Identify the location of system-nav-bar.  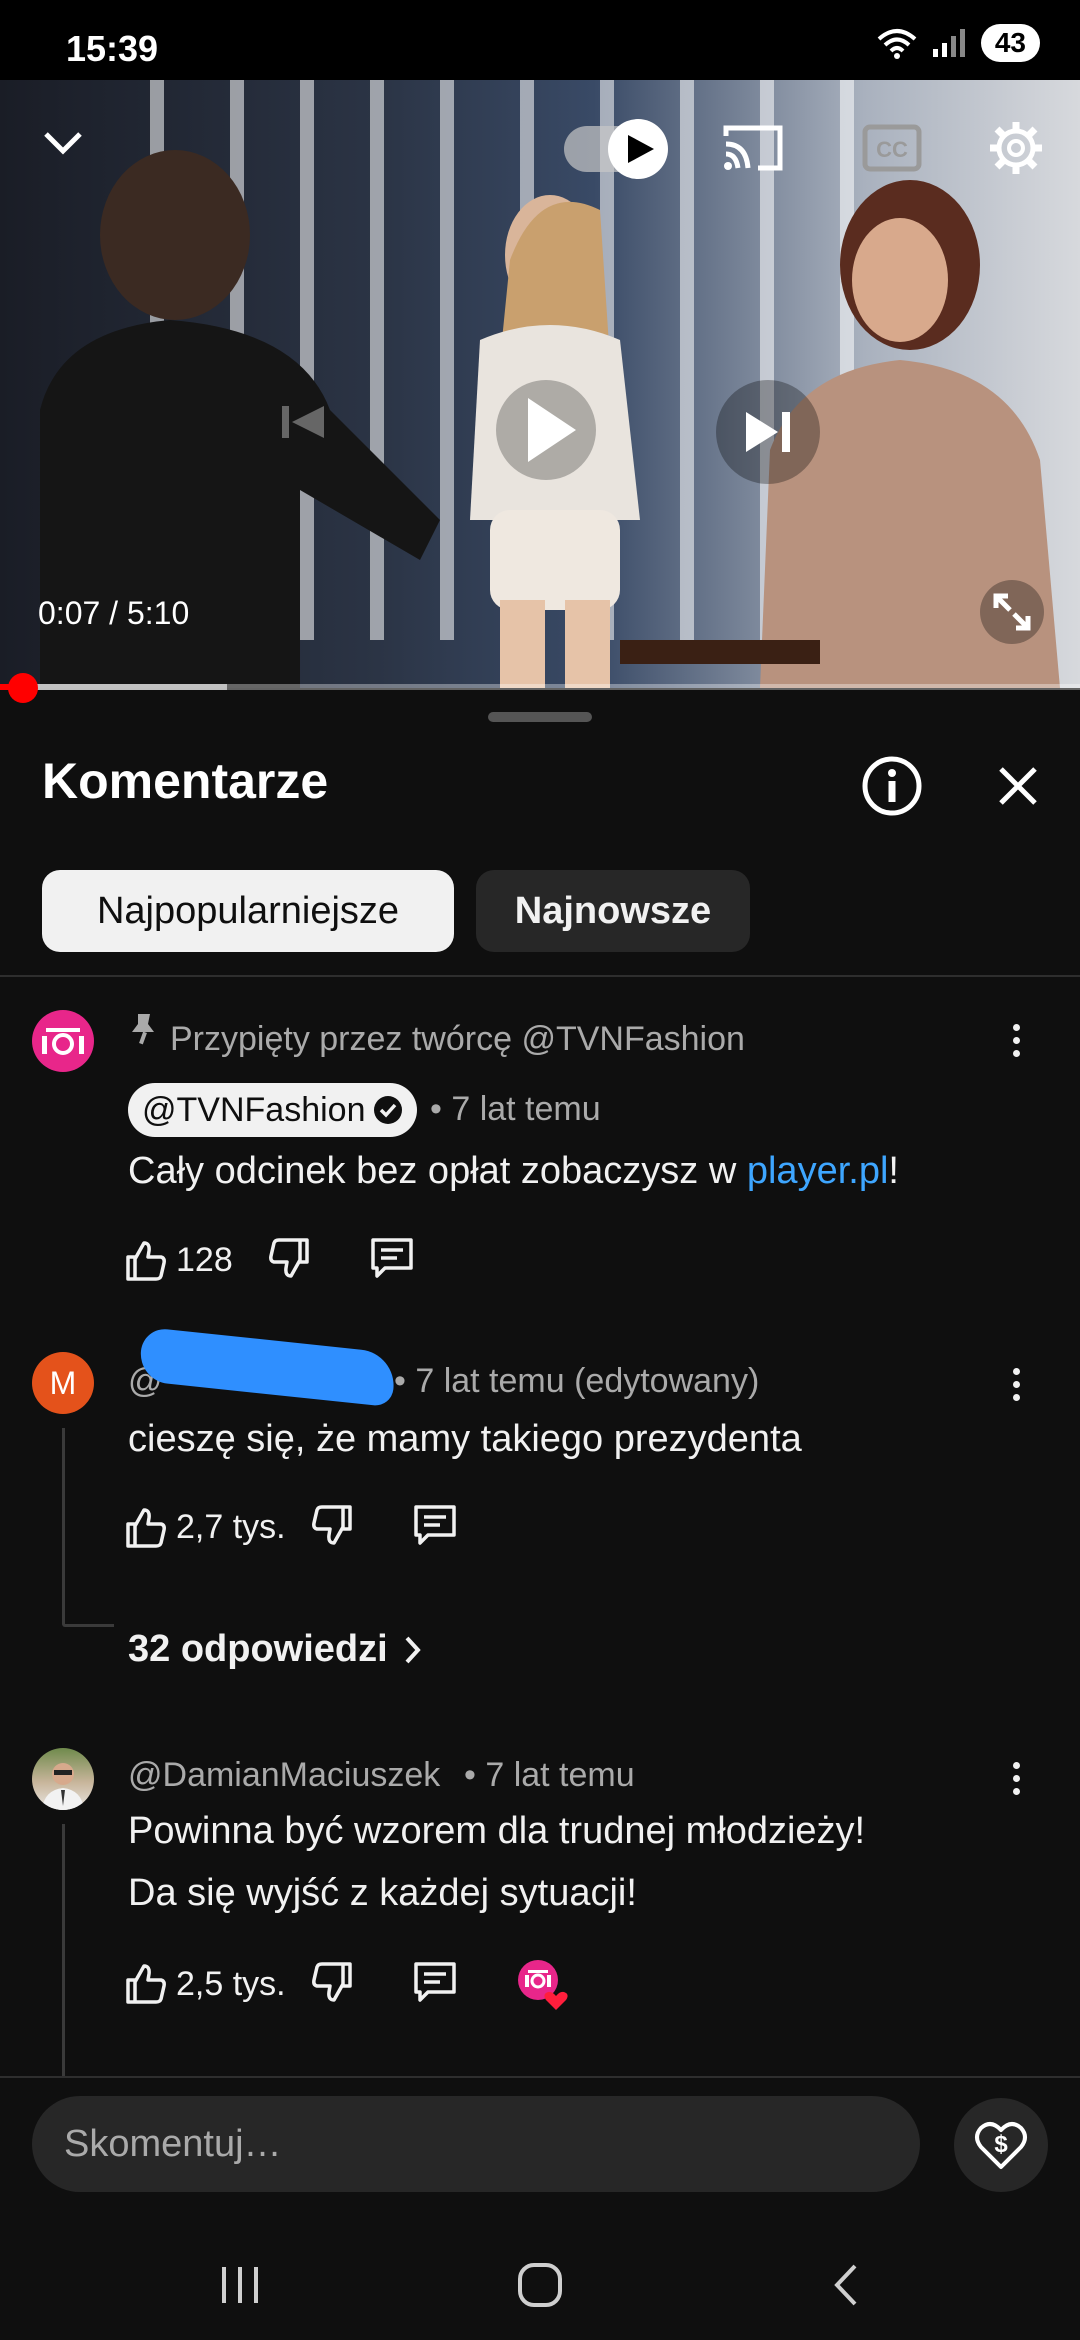
(540, 2284).